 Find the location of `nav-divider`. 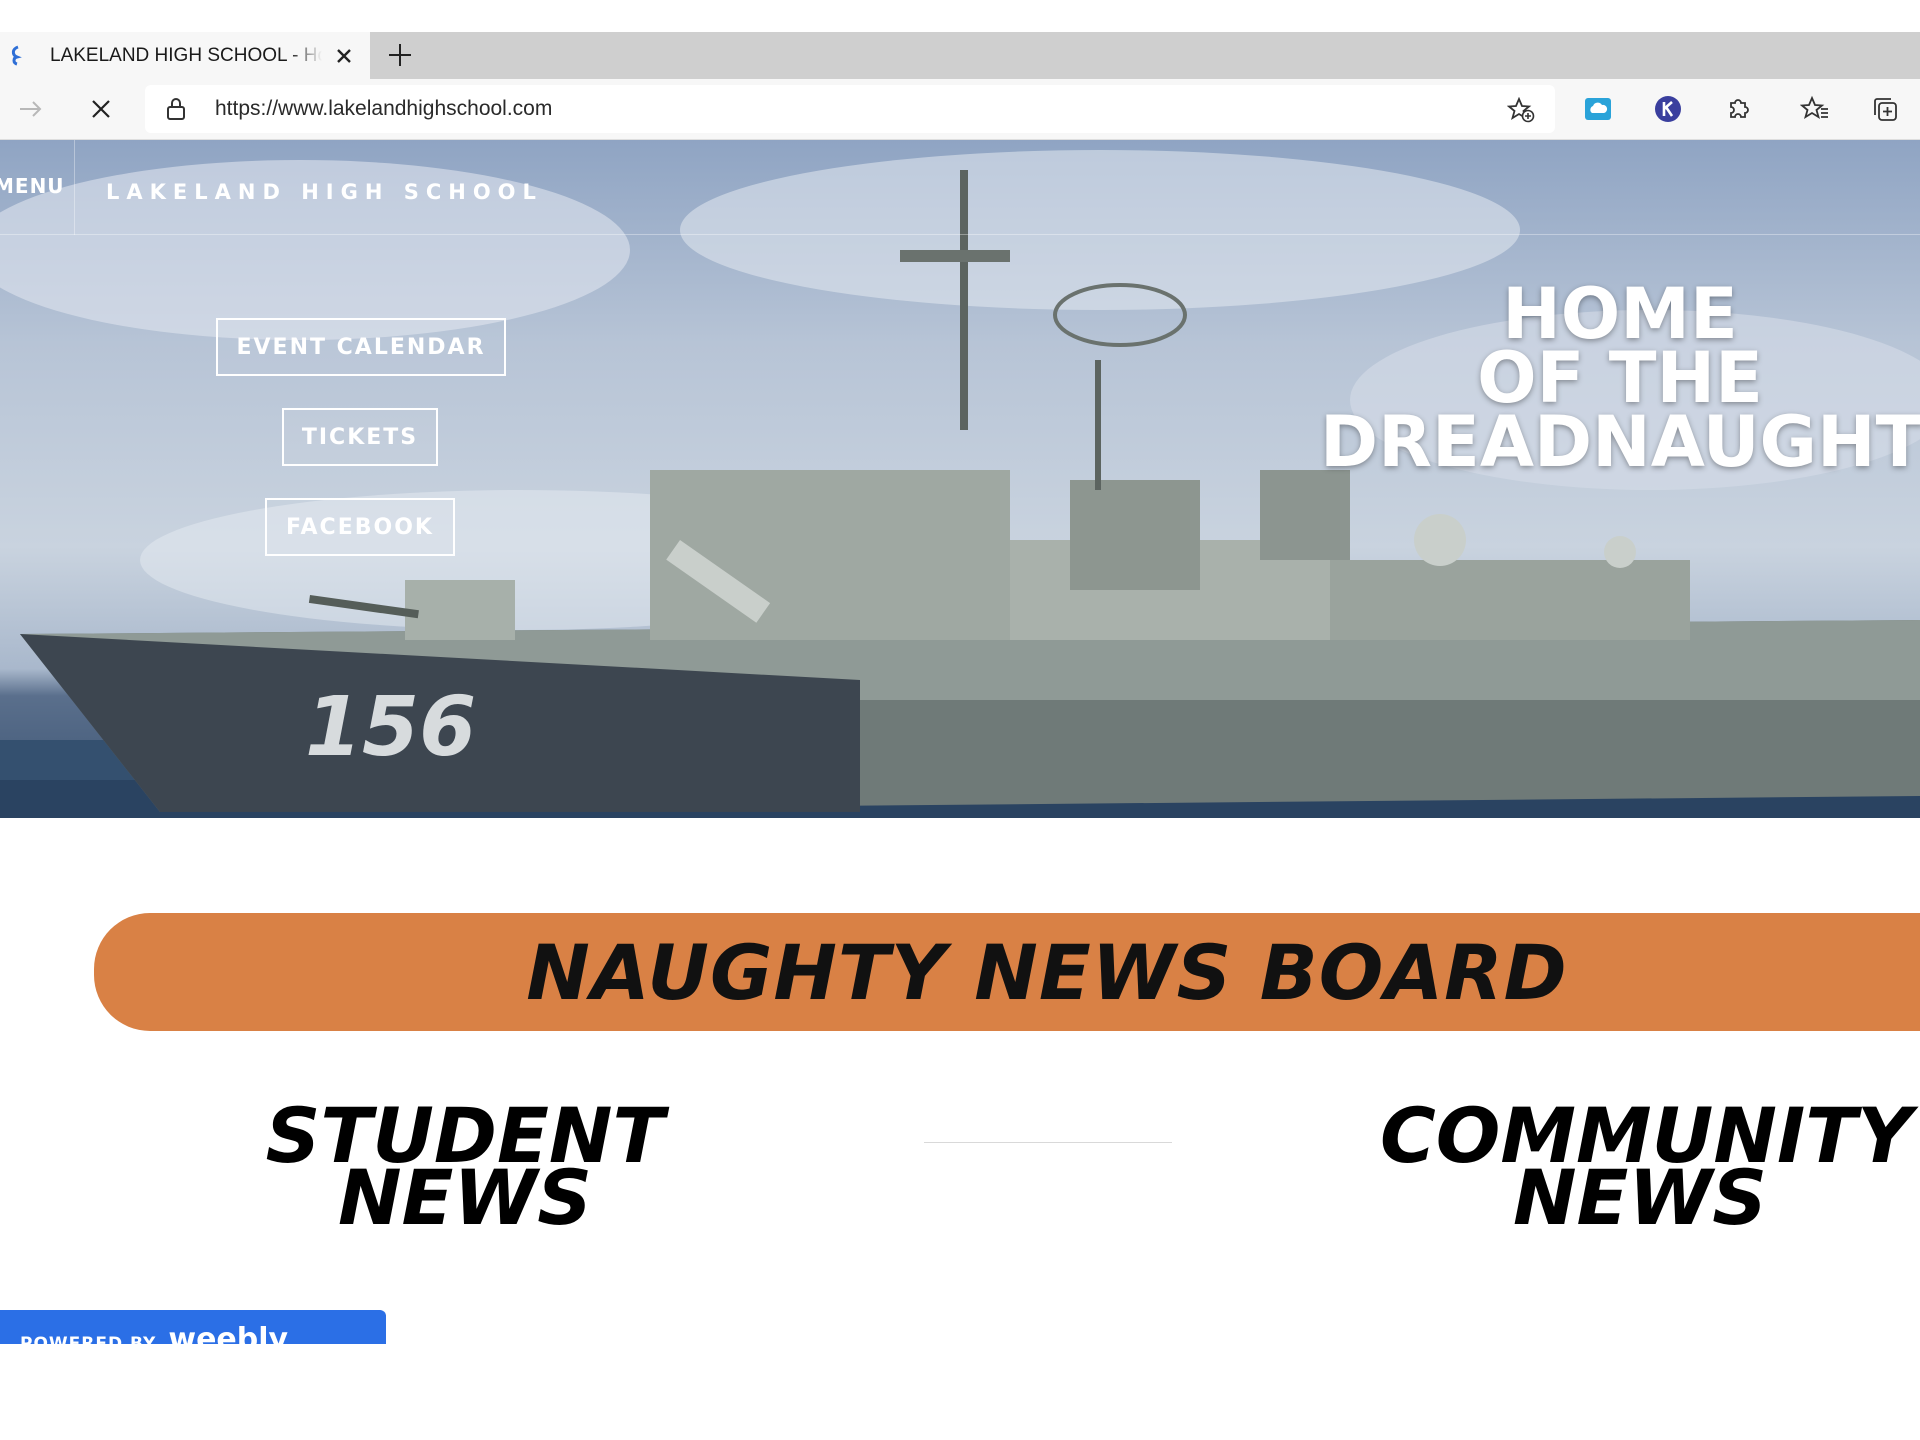

nav-divider is located at coordinates (74, 187).